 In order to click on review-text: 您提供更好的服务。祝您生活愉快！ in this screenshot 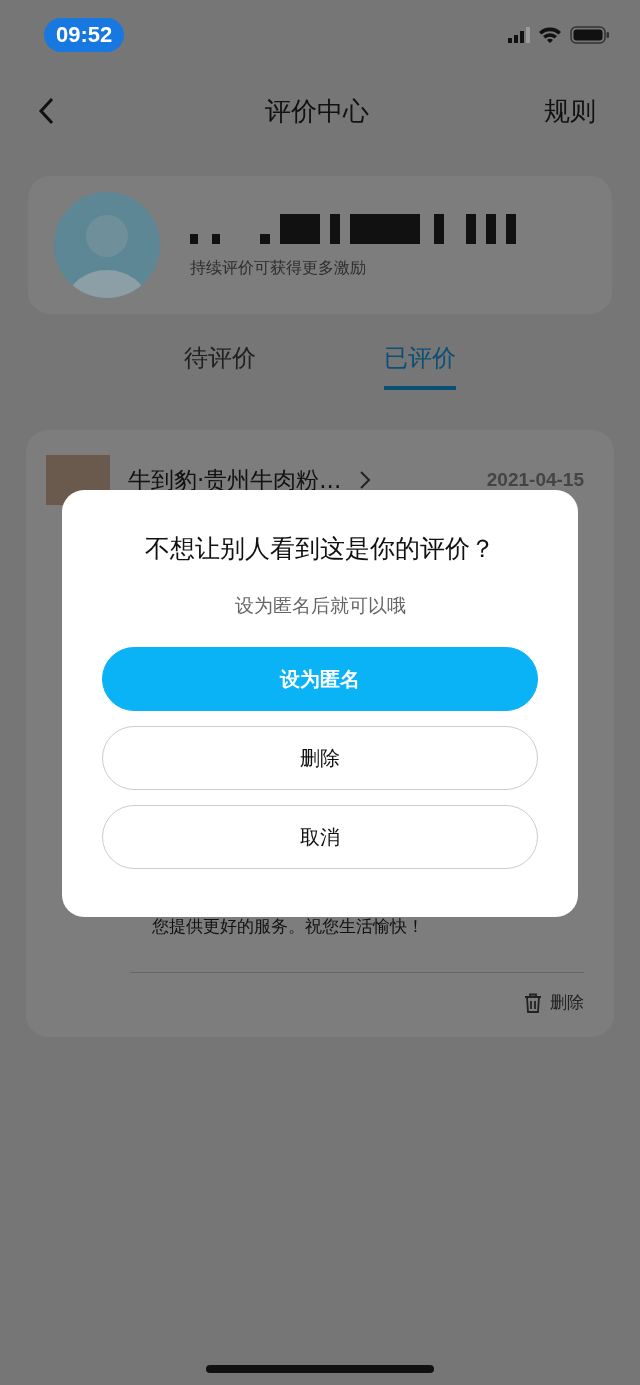, I will do `click(288, 926)`.